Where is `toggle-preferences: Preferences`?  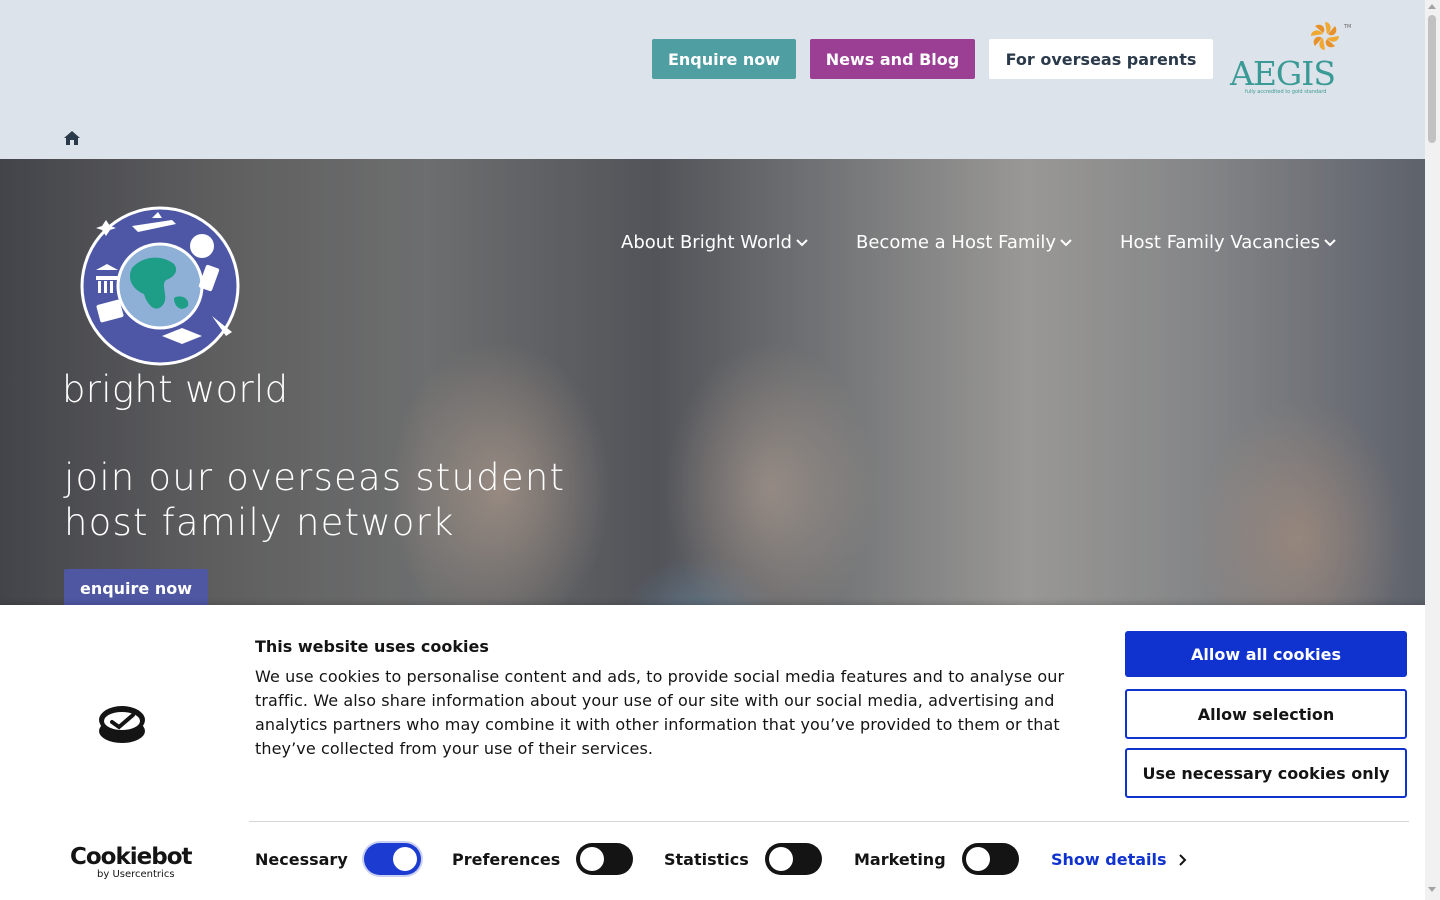
toggle-preferences: Preferences is located at coordinates (543, 859).